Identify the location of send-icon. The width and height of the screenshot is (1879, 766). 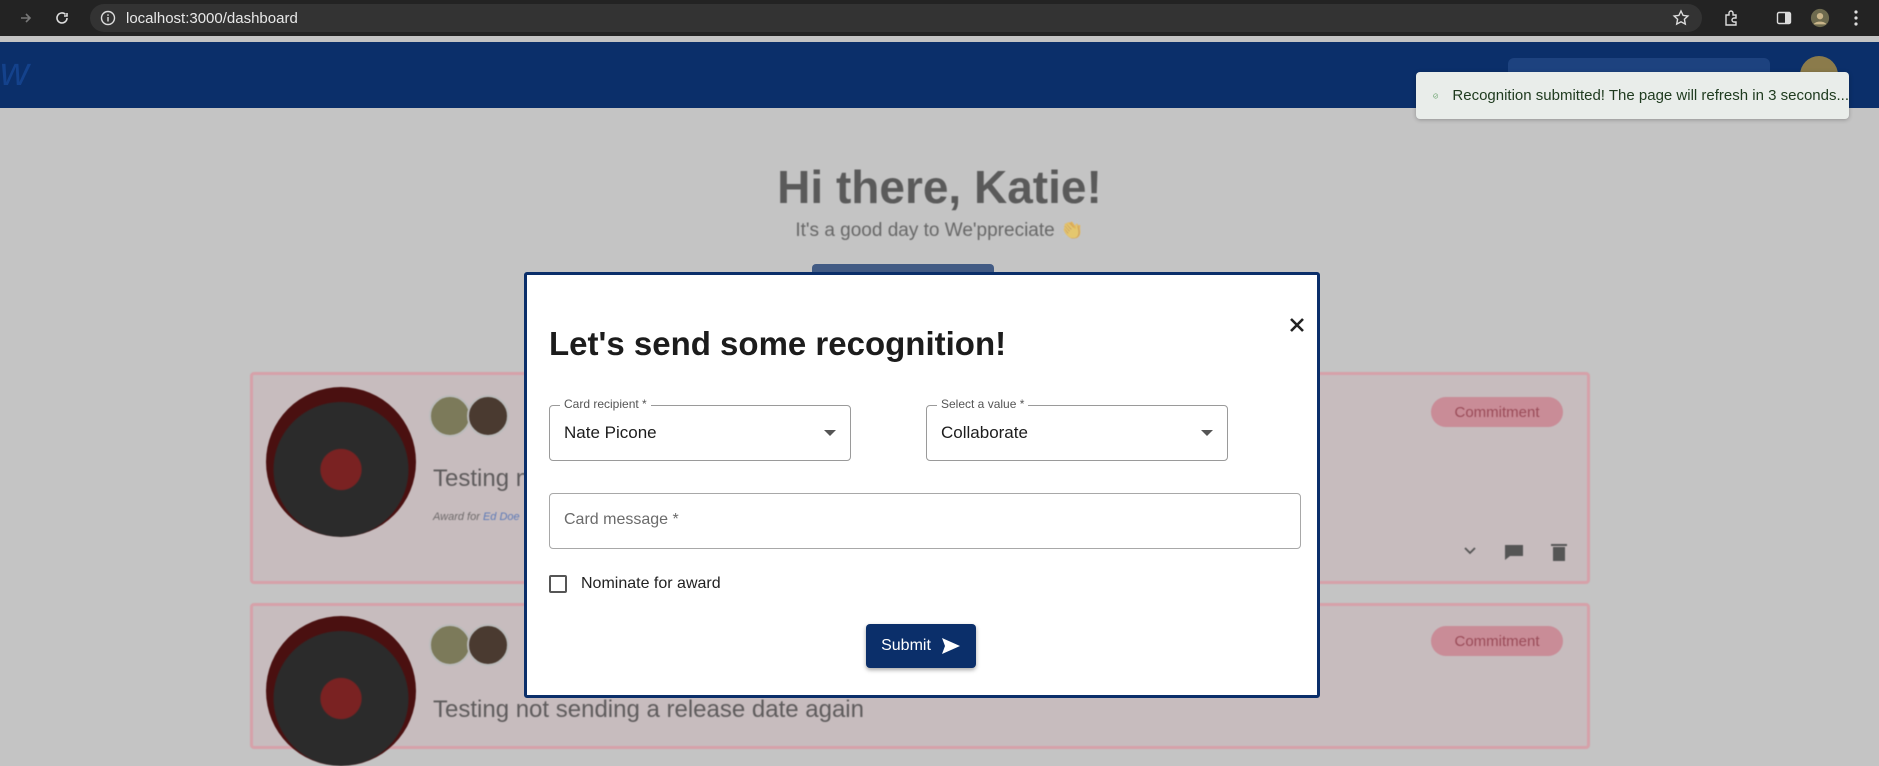
(950, 646).